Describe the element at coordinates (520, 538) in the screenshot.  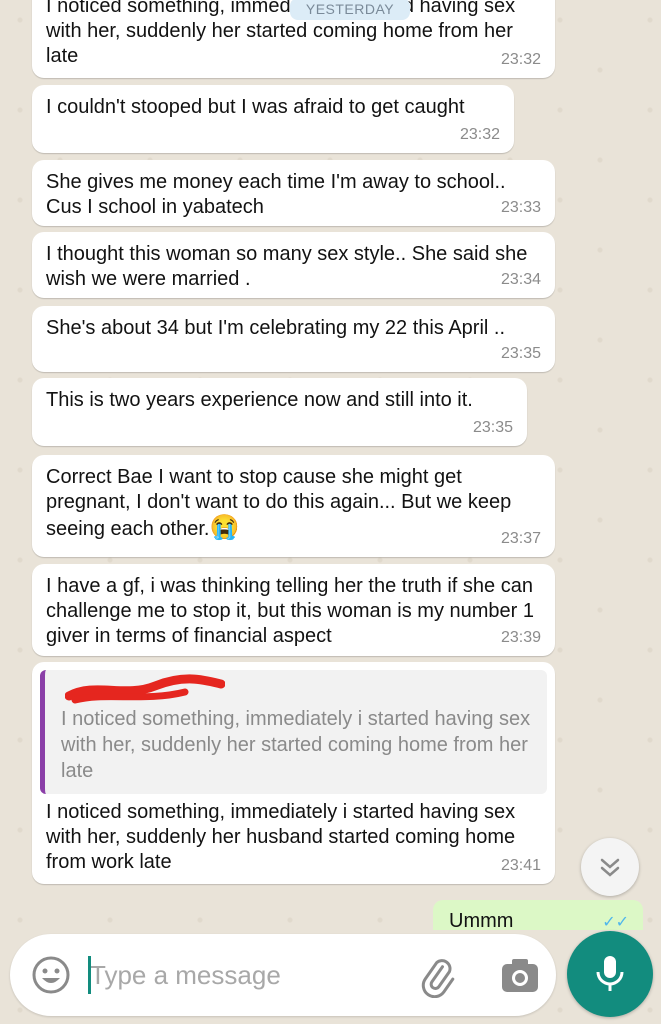
I see `message-time: 23:37` at that location.